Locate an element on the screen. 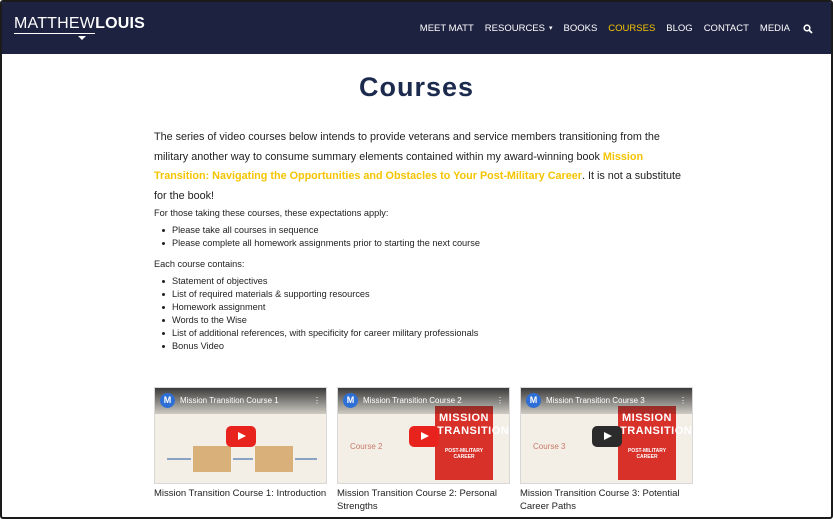 Image resolution: width=833 pixels, height=519 pixels. course-label: Course 3 is located at coordinates (549, 446).